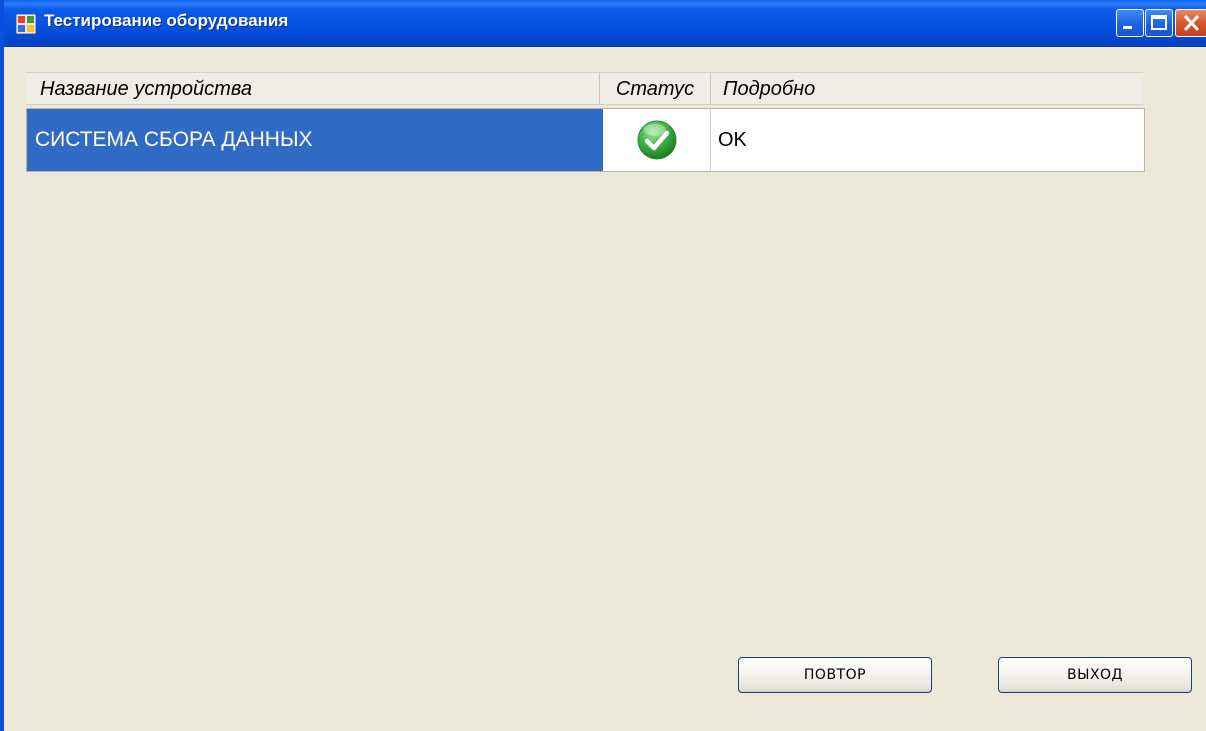 The height and width of the screenshot is (731, 1206). What do you see at coordinates (1130, 23) in the screenshot?
I see `minimize-button` at bounding box center [1130, 23].